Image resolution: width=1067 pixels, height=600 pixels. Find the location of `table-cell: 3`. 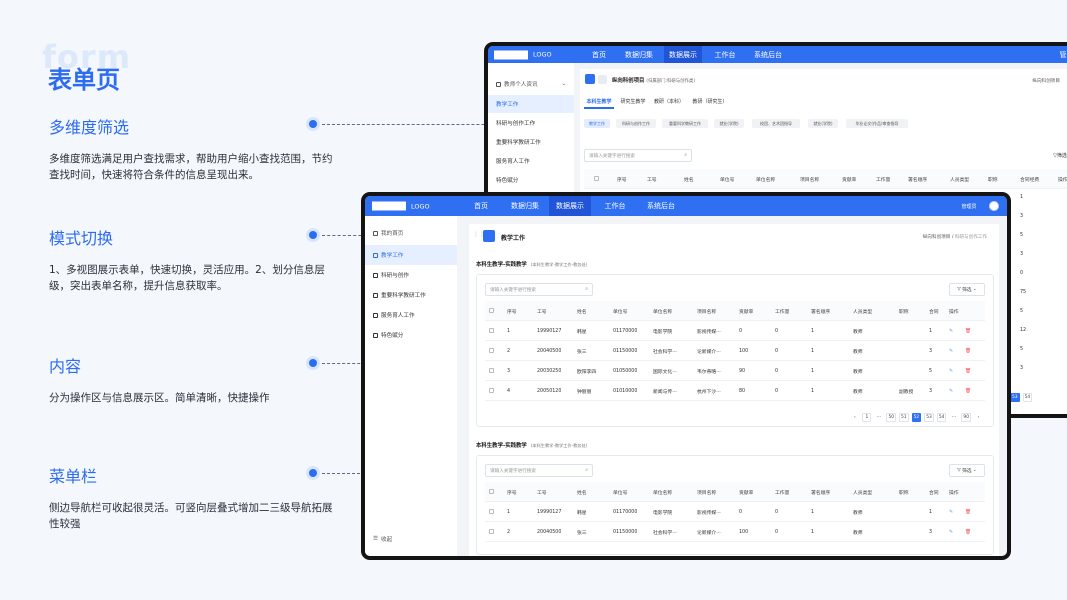

table-cell: 3 is located at coordinates (509, 371).